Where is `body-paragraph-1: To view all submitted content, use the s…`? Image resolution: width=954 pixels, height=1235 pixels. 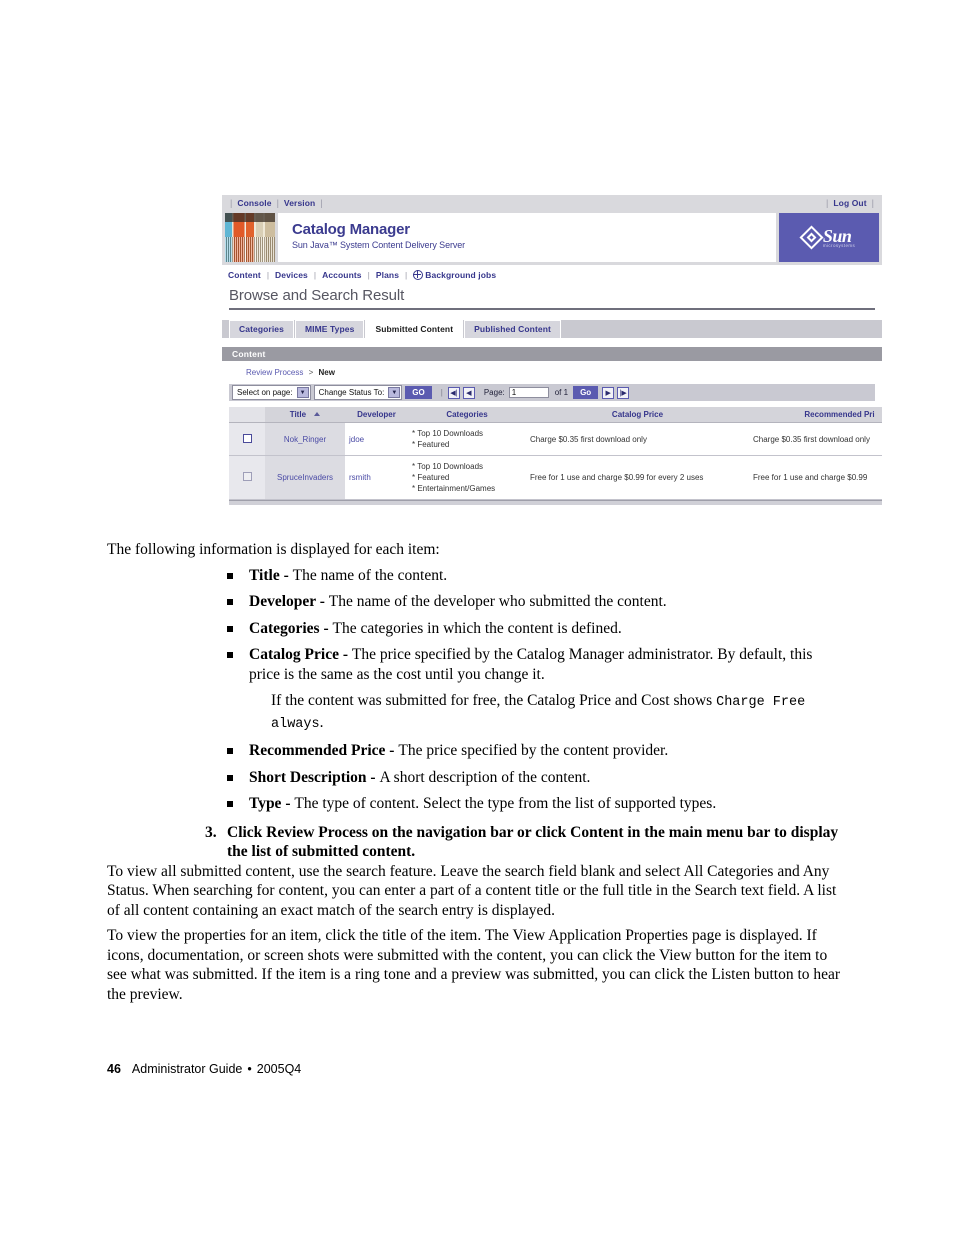
body-paragraph-1: To view all submitted content, use the s… is located at coordinates (472, 890).